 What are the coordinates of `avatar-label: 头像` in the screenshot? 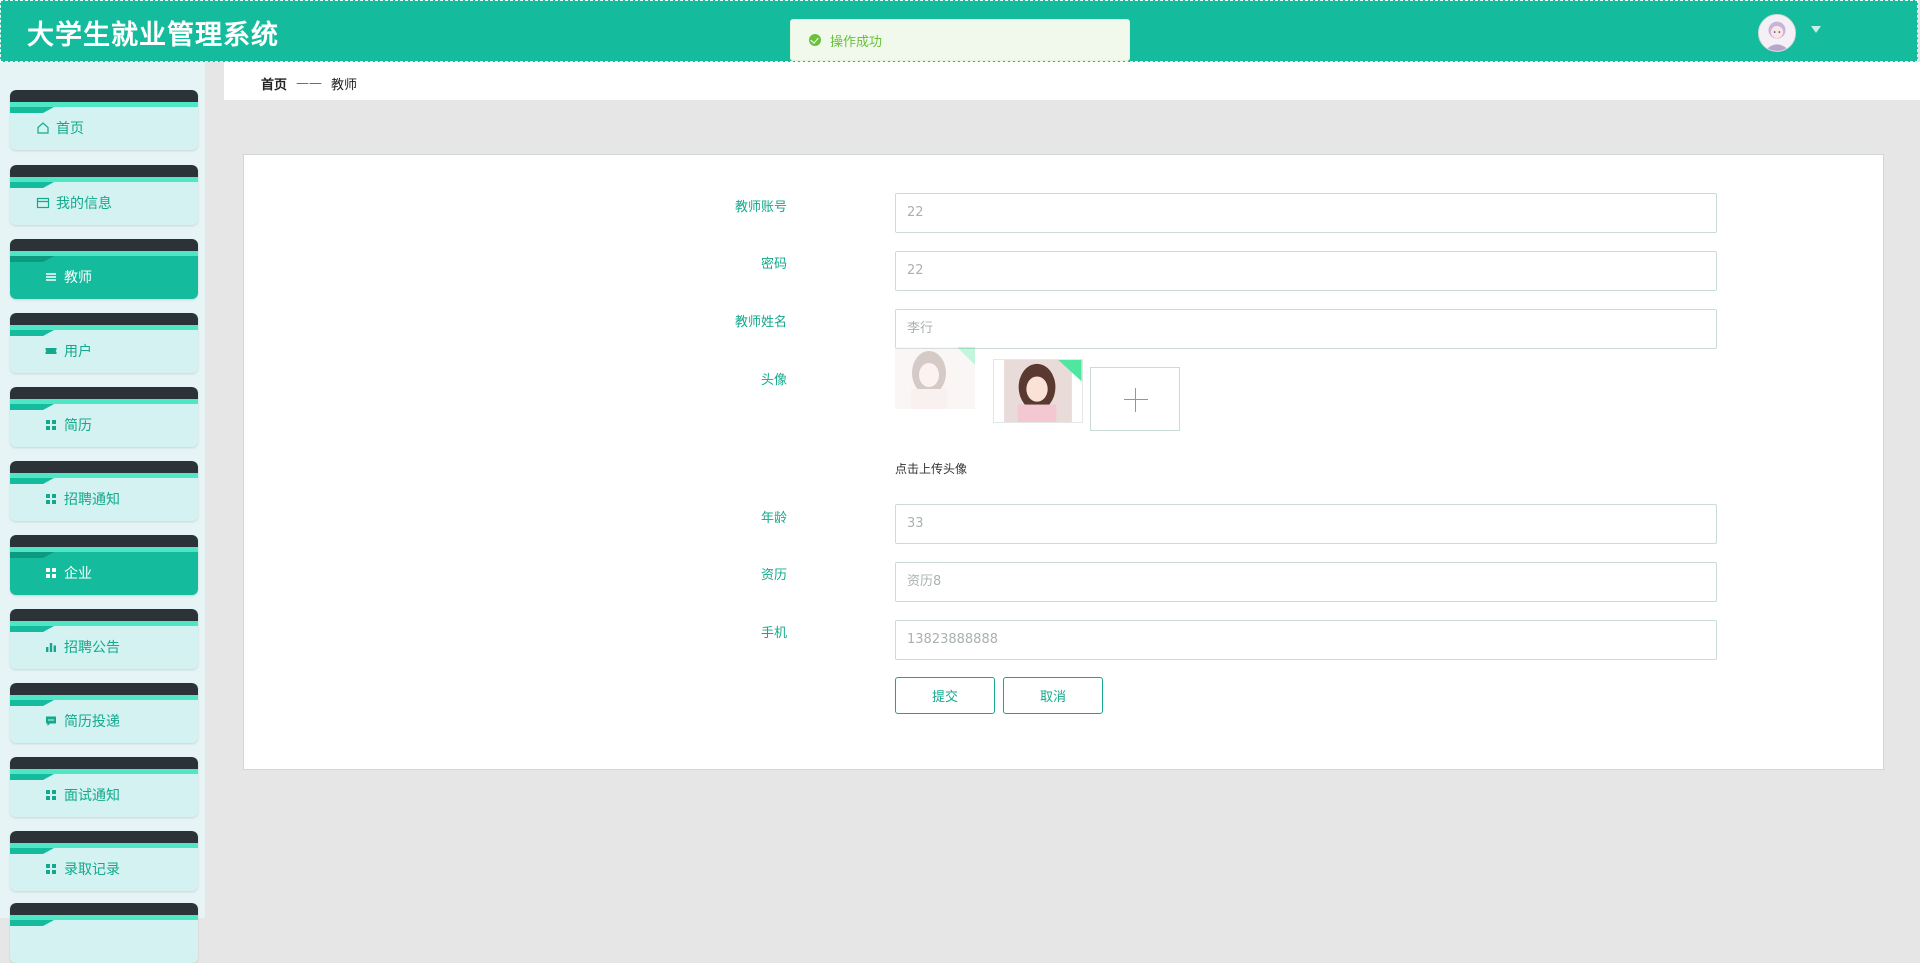 It's located at (773, 380).